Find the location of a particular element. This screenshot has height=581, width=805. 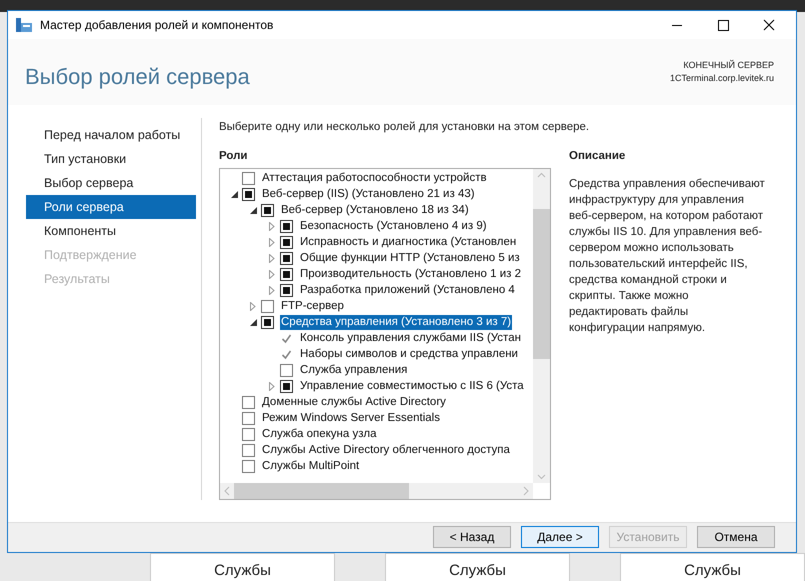

wizard-step: Перед началом работы is located at coordinates (111, 134).